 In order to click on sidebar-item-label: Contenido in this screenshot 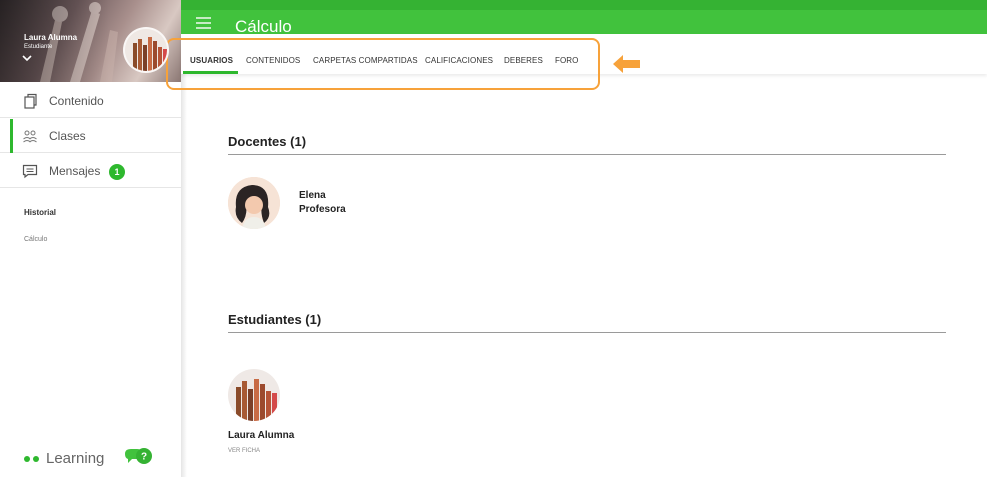, I will do `click(76, 101)`.